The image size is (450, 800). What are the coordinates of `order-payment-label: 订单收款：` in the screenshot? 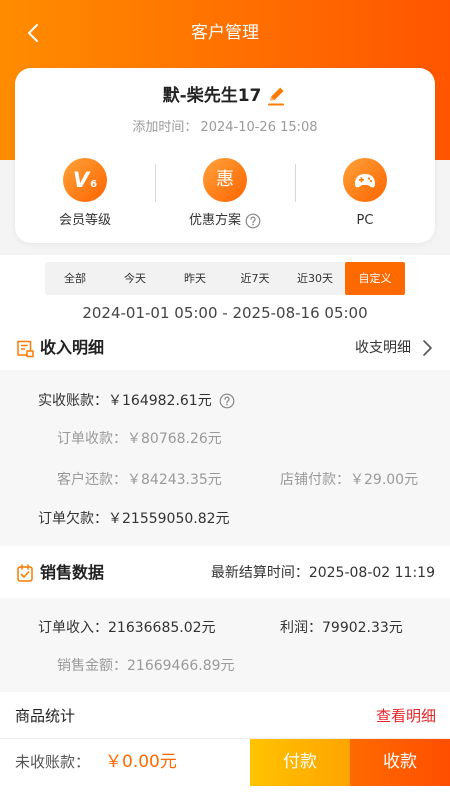 It's located at (92, 439).